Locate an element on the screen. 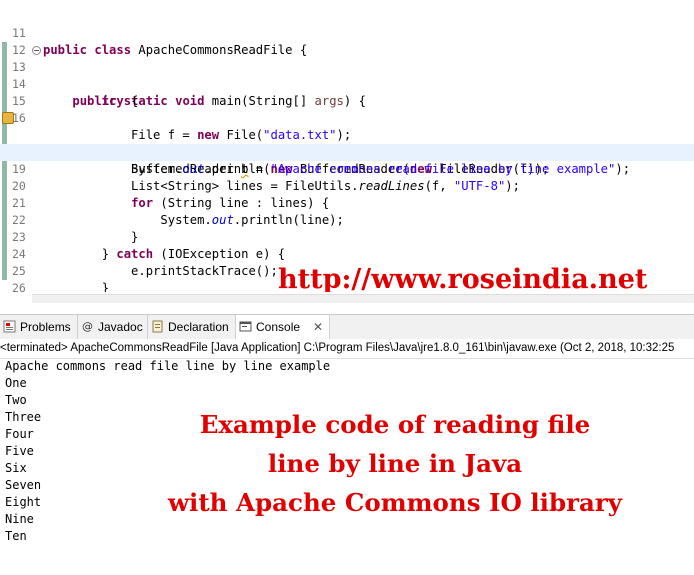 The height and width of the screenshot is (575, 694). code-line-22: 22 } is located at coordinates (347, 219).